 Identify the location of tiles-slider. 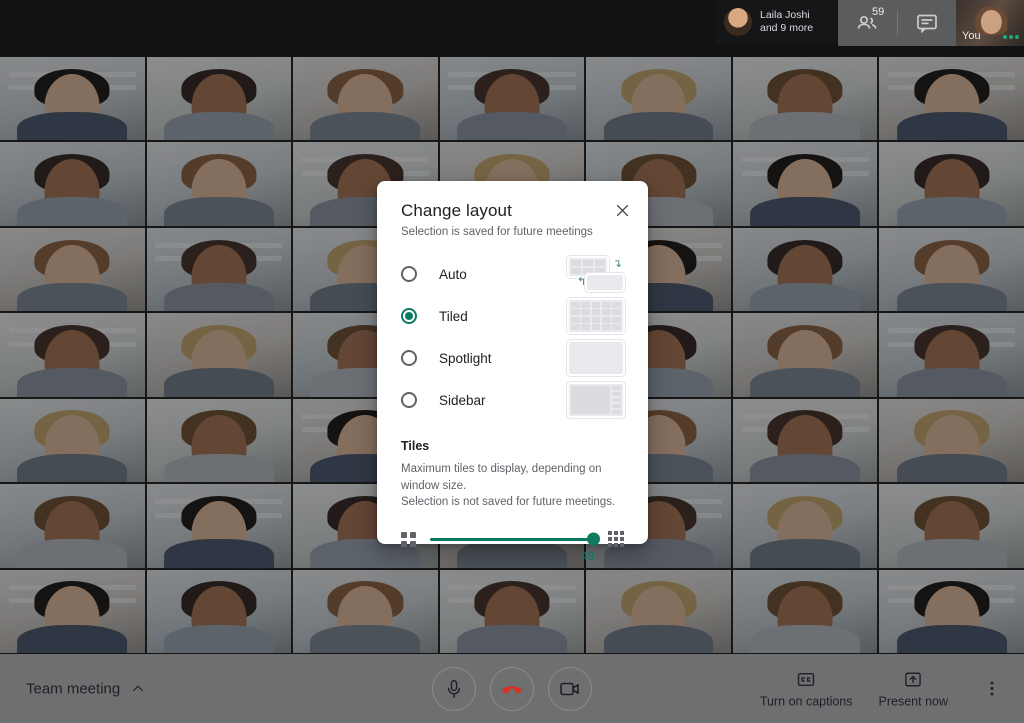
(515, 539).